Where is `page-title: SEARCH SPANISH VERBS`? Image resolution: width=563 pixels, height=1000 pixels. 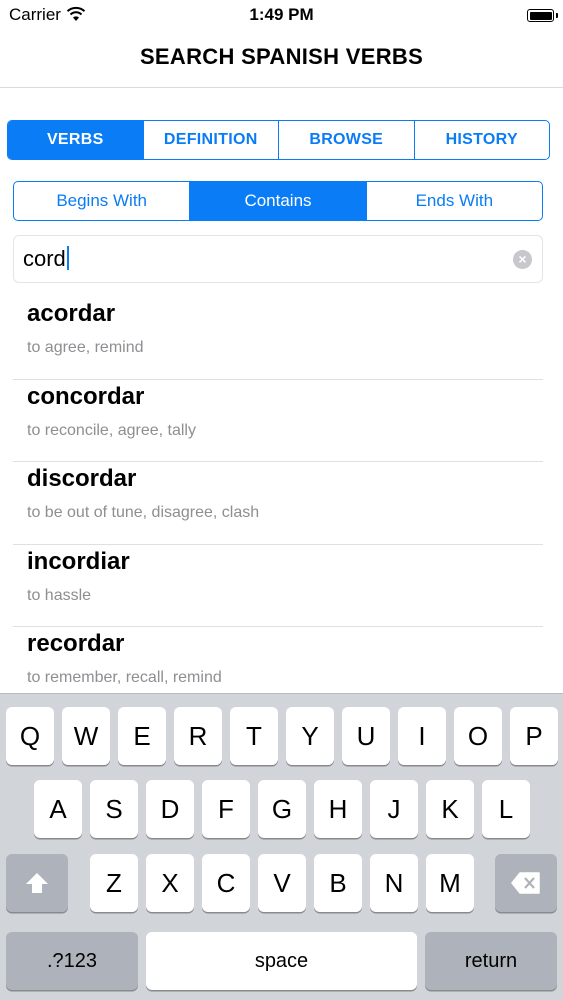 page-title: SEARCH SPANISH VERBS is located at coordinates (281, 56).